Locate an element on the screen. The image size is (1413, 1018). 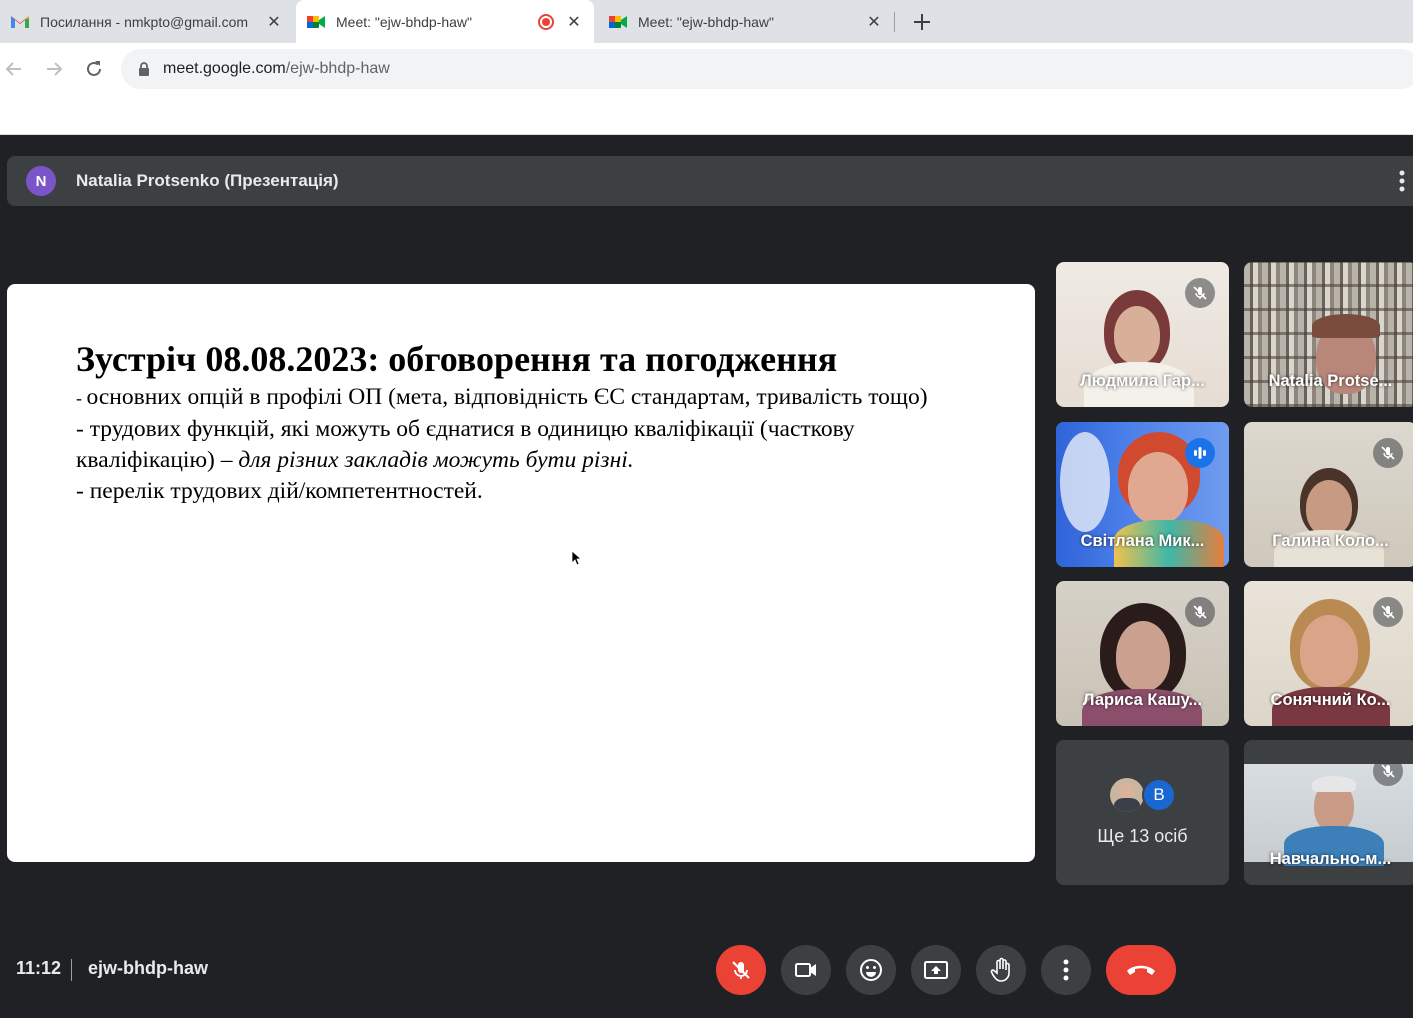
back-button is located at coordinates (14, 69).